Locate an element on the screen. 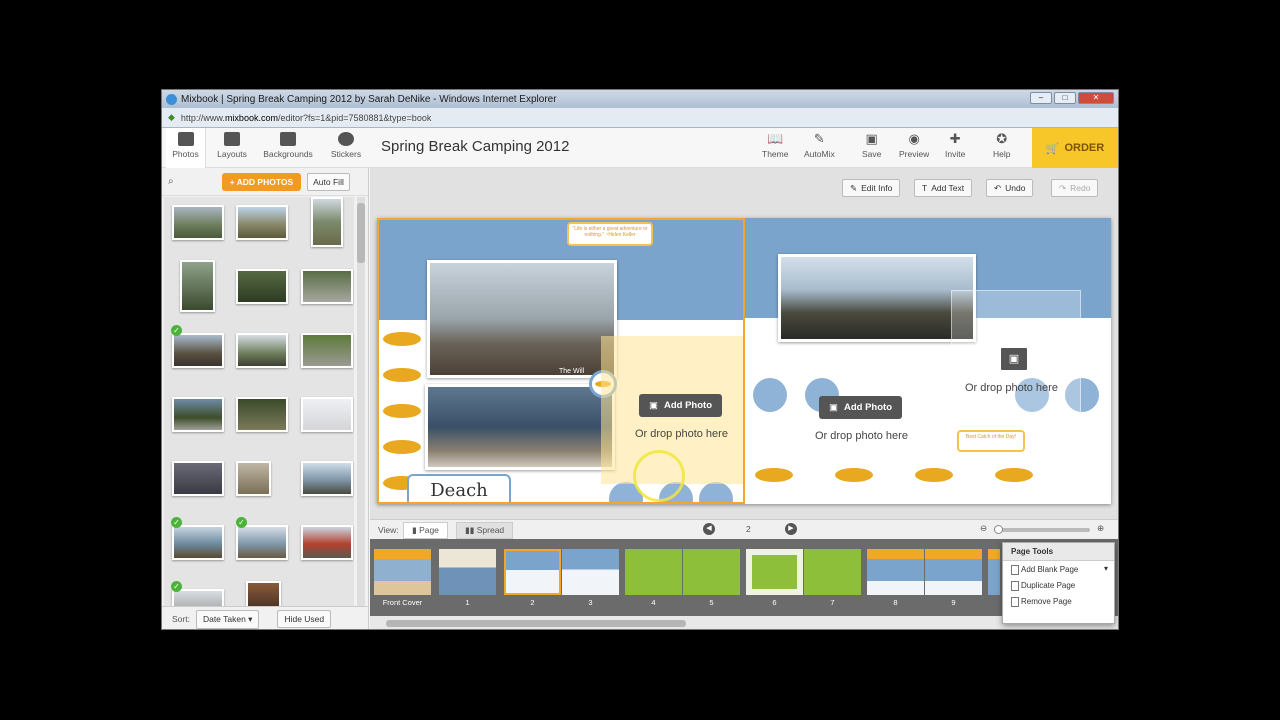 This screenshot has width=1280, height=720. spread-icon: ▮▮ is located at coordinates (470, 530).